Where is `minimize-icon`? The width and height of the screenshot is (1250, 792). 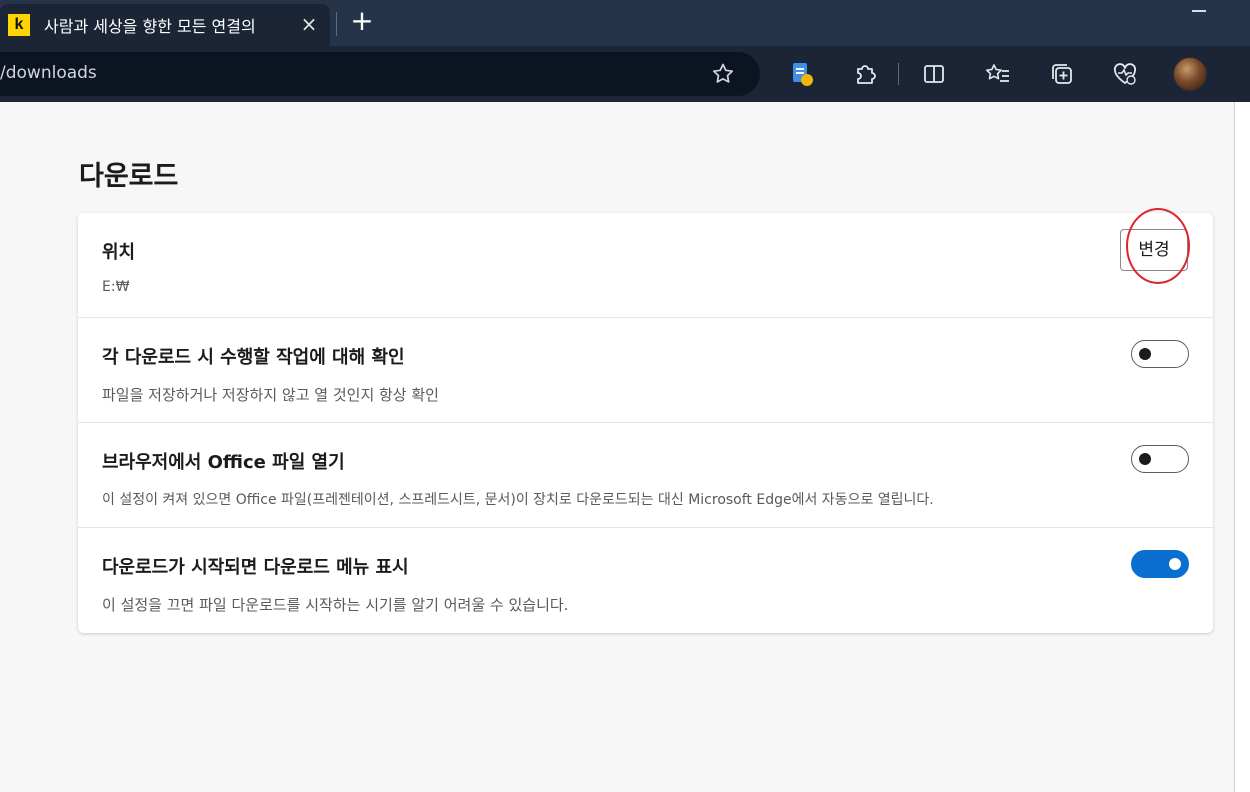 minimize-icon is located at coordinates (1199, 11).